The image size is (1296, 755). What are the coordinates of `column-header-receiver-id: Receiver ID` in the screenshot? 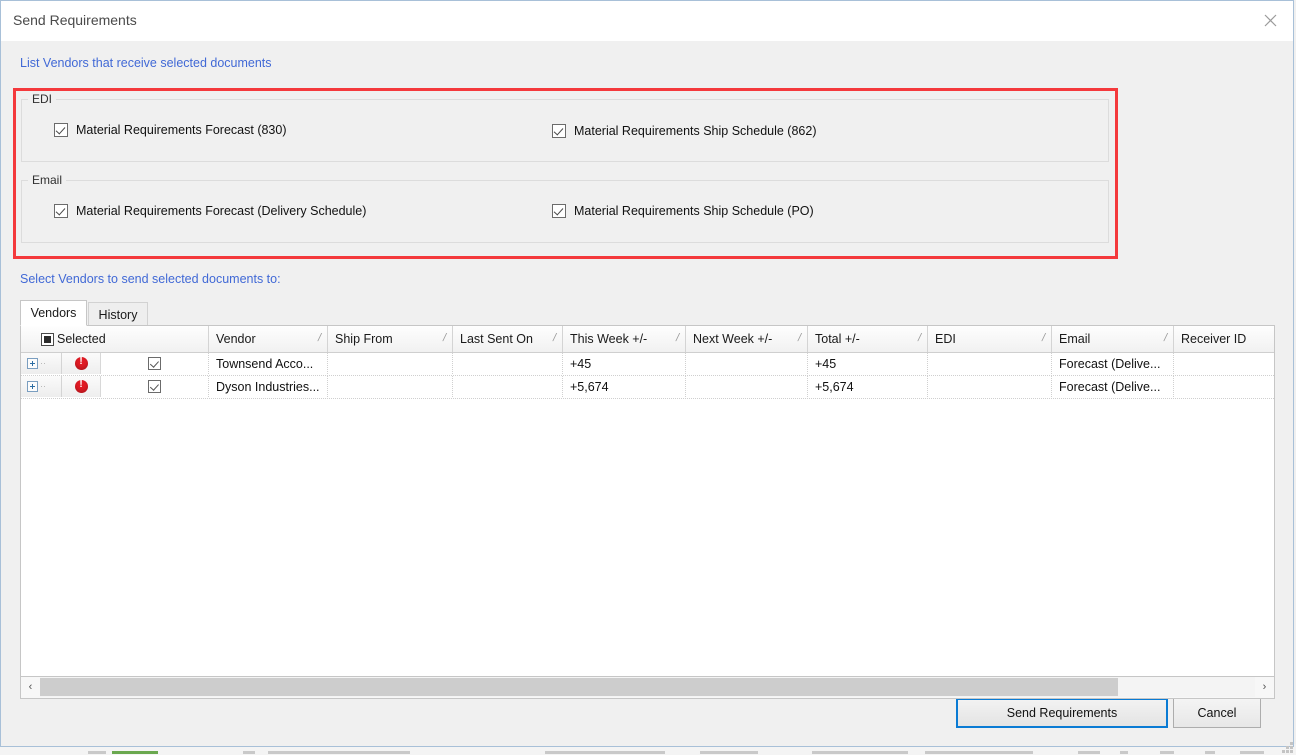 It's located at (1224, 339).